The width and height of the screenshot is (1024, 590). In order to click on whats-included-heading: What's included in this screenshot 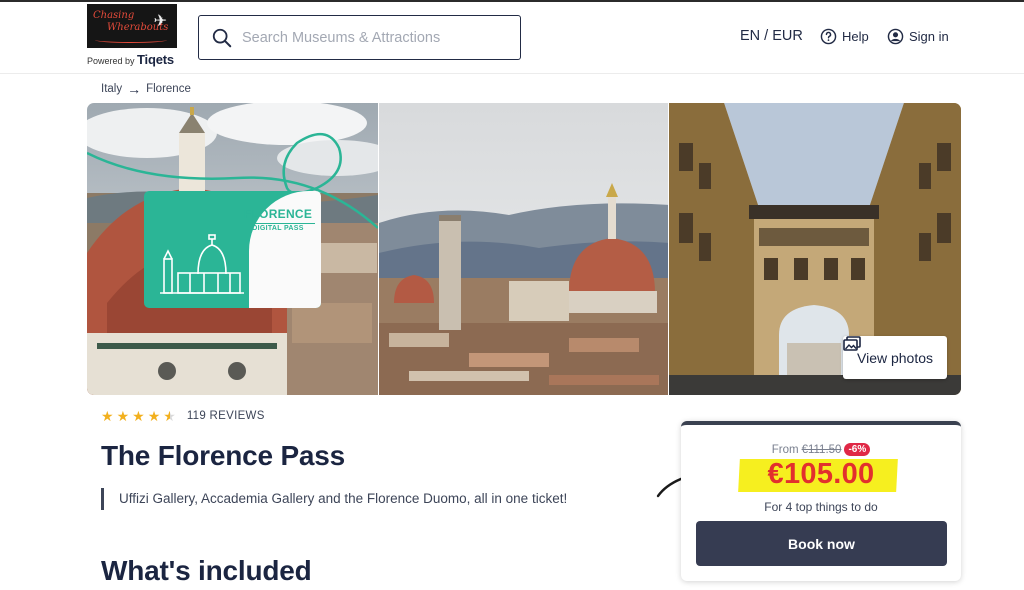, I will do `click(206, 570)`.